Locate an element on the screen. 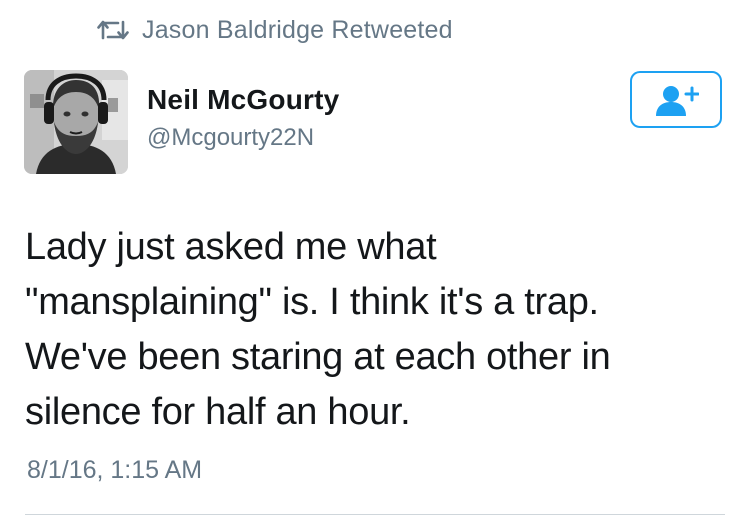 Image resolution: width=750 pixels, height=520 pixels. add-user-icon is located at coordinates (677, 100).